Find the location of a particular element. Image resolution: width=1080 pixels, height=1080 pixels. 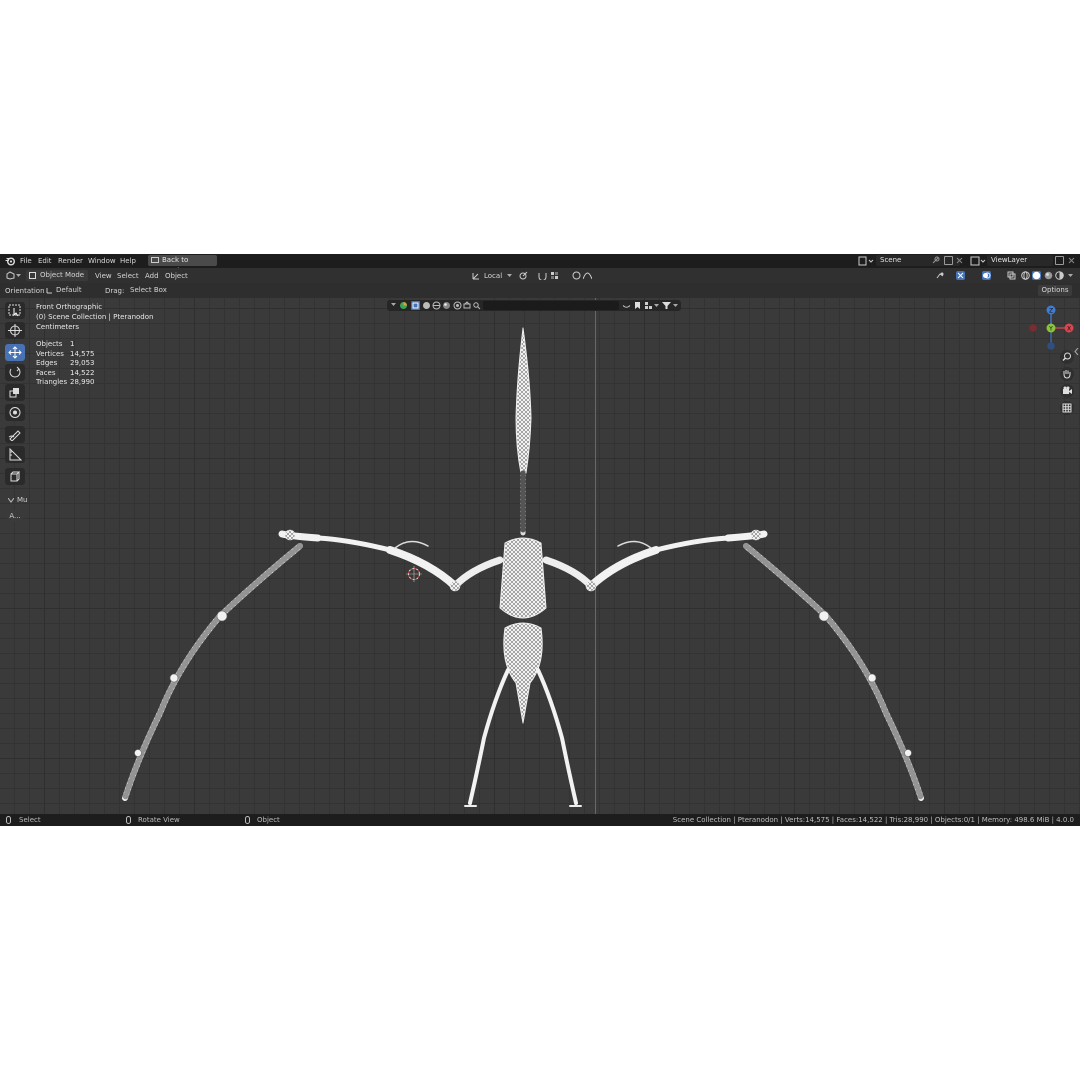

mouse-left-icon is located at coordinates (8, 820).